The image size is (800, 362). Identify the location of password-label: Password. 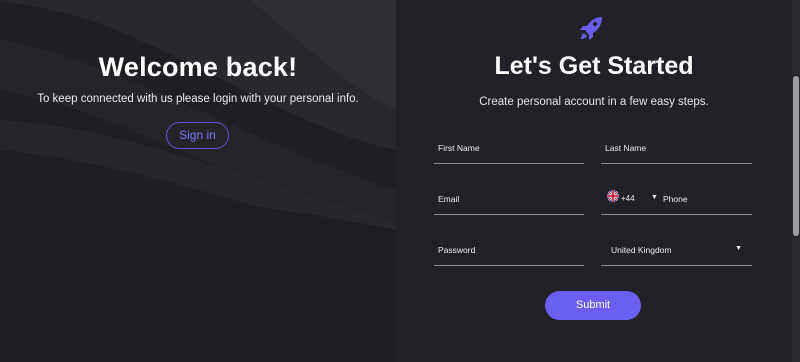
(457, 250).